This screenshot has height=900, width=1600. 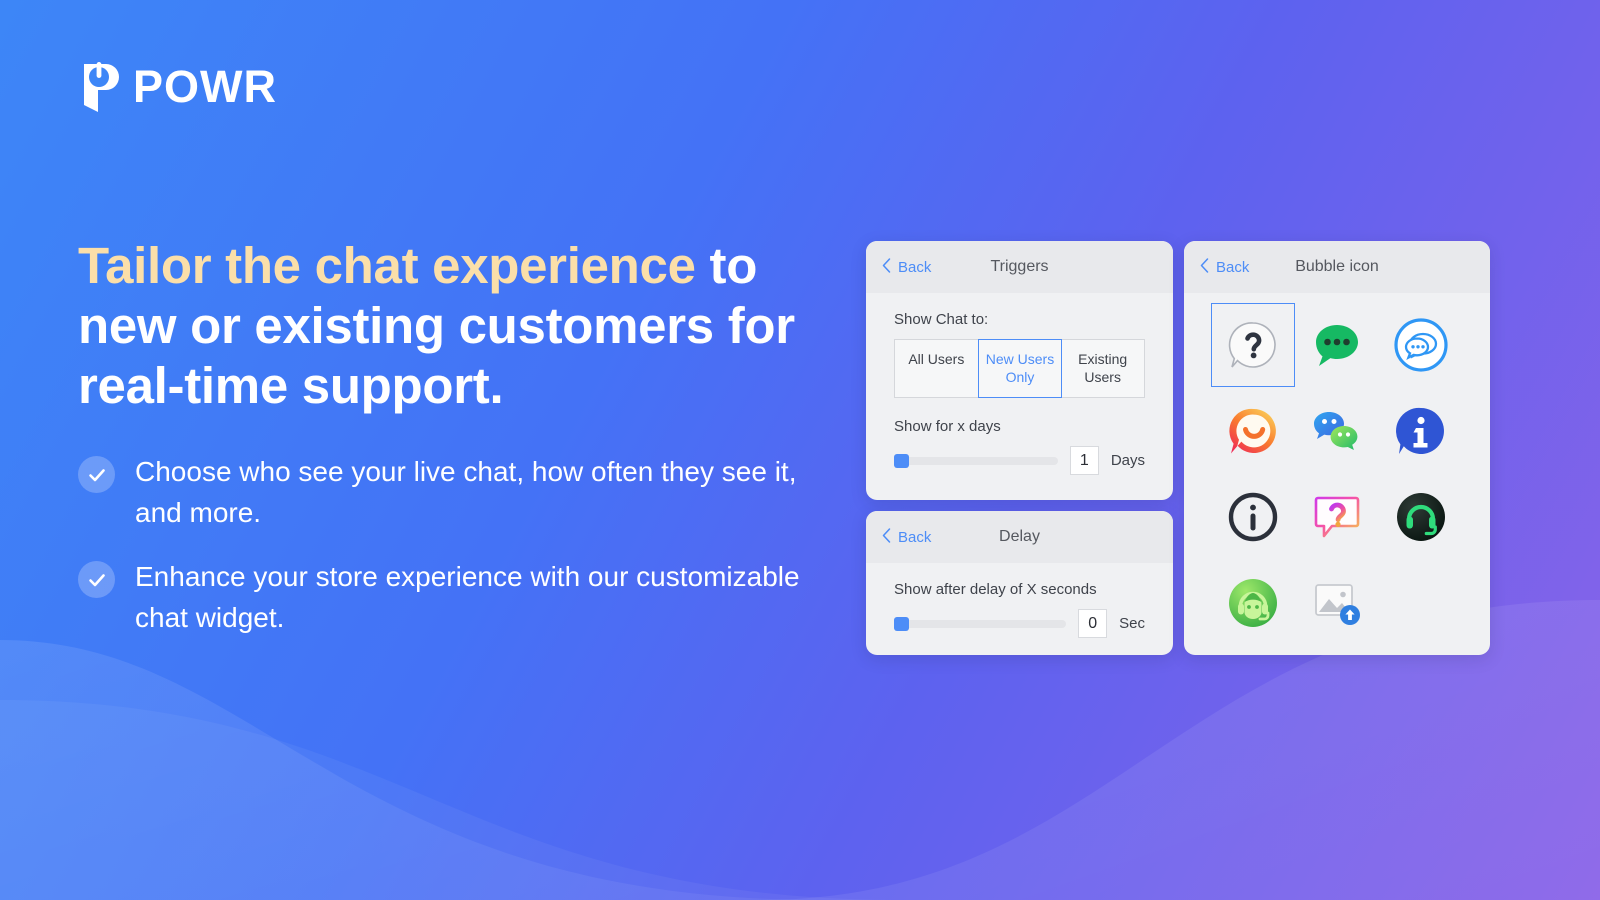 I want to click on bubble-option-question-bubble-outline, so click(x=1253, y=345).